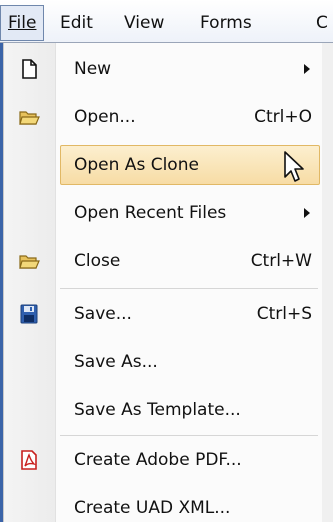  I want to click on menu-item-save: Save... Ctrl+S, so click(163, 314).